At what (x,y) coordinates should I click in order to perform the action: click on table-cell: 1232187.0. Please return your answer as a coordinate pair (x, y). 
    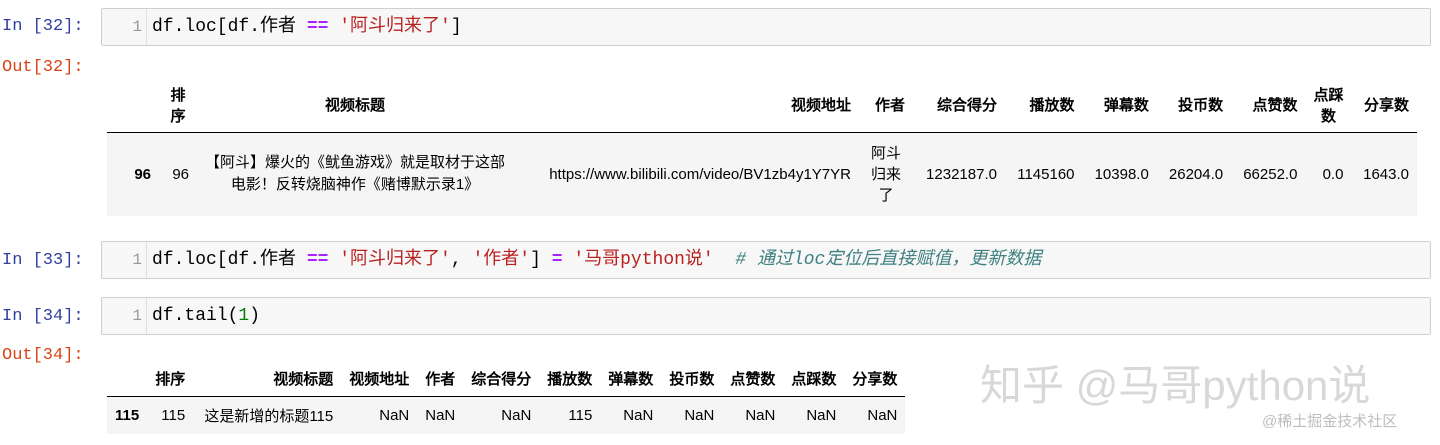
    Looking at the image, I should click on (961, 174).